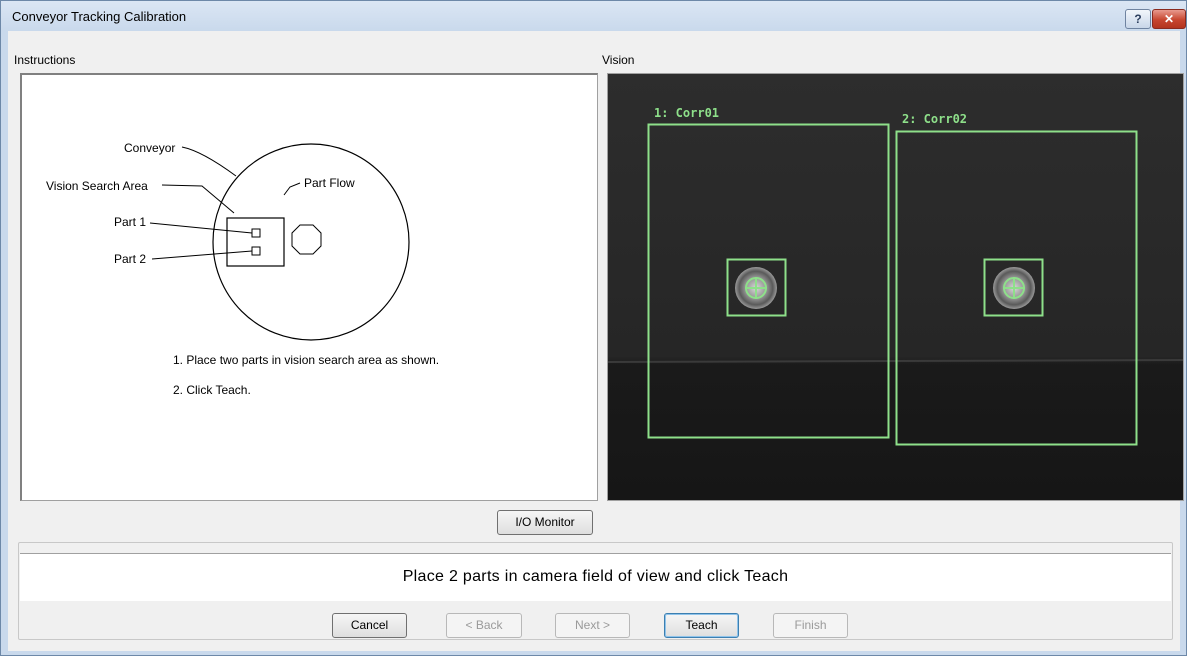 The height and width of the screenshot is (656, 1187). Describe the element at coordinates (369, 625) in the screenshot. I see `cancel-button: Cancel` at that location.